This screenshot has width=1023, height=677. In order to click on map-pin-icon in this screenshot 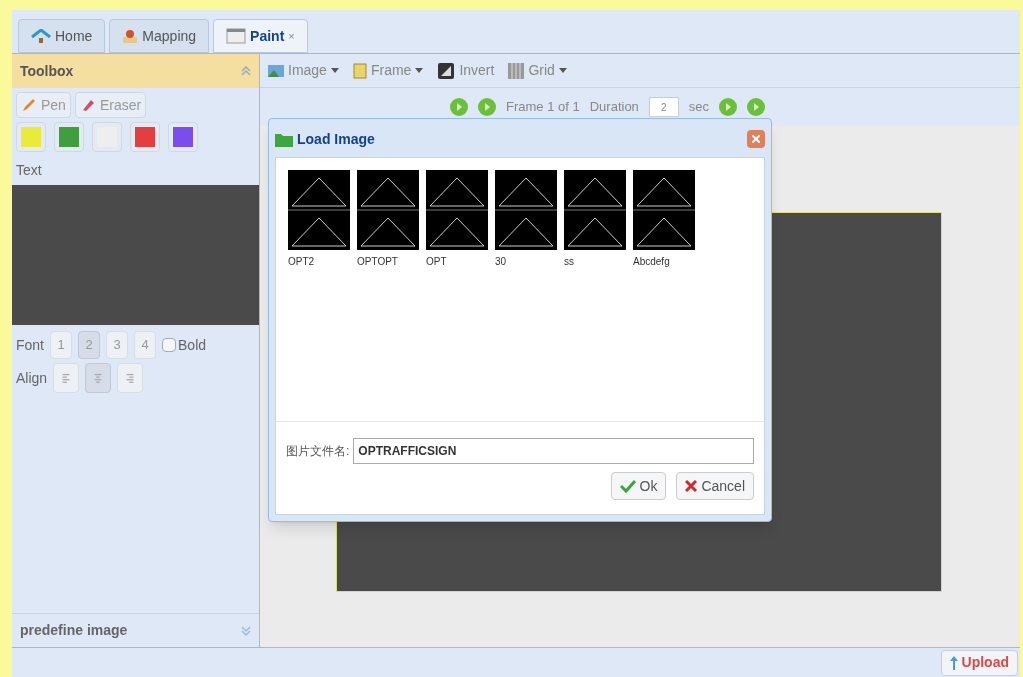, I will do `click(130, 36)`.